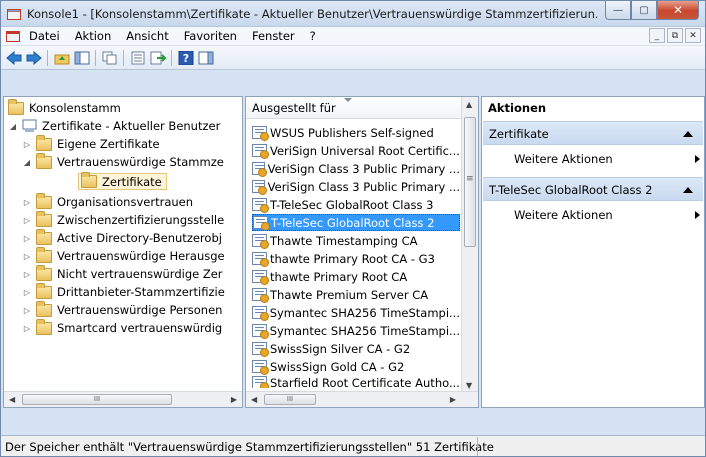  What do you see at coordinates (122, 181) in the screenshot?
I see `tree-item-zertifikate-selected: Zertifikate` at bounding box center [122, 181].